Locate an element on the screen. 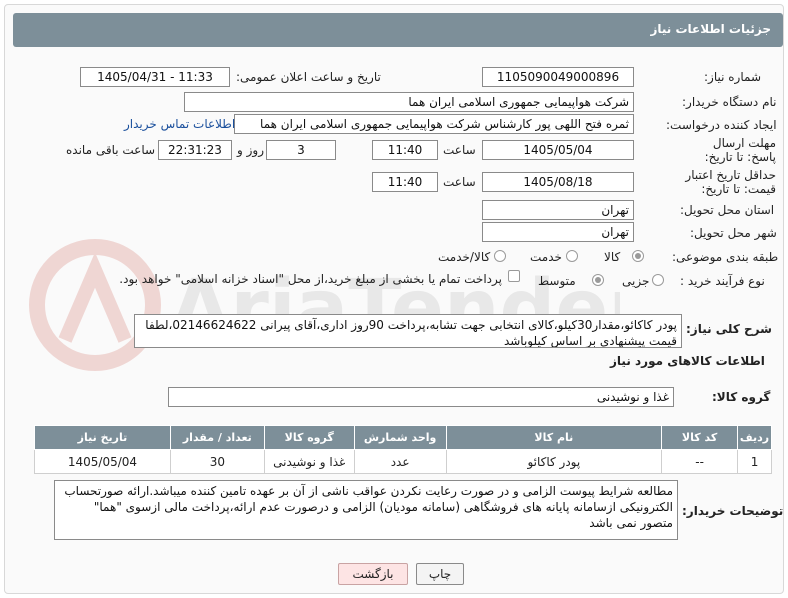 This screenshot has height=598, width=788. purchase-radio-small is located at coordinates (658, 280).